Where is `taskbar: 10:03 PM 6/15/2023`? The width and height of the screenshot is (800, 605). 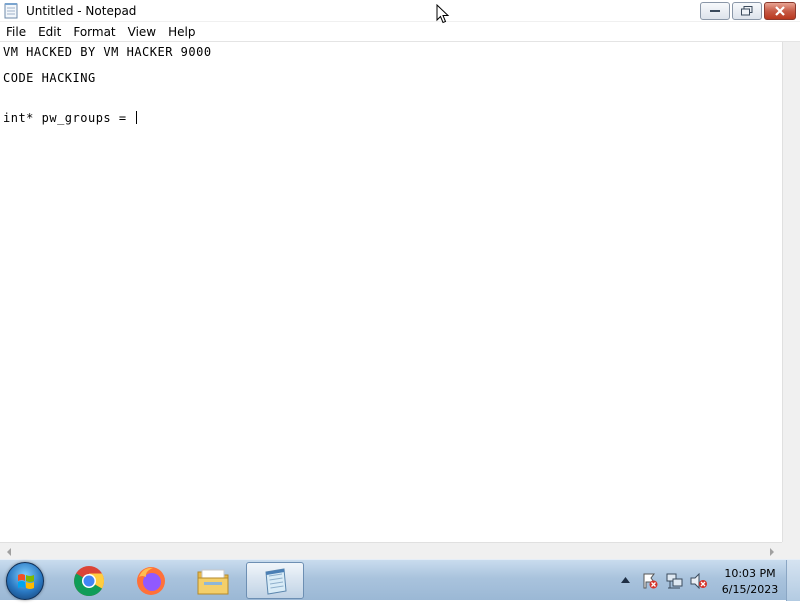 taskbar: 10:03 PM 6/15/2023 is located at coordinates (400, 580).